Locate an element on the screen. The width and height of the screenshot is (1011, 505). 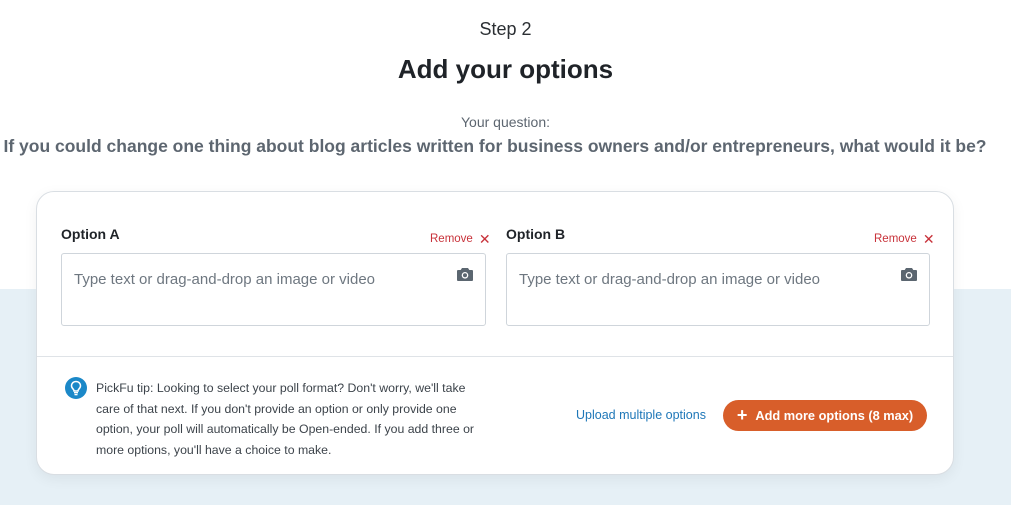
lightbulb-icon is located at coordinates (76, 388).